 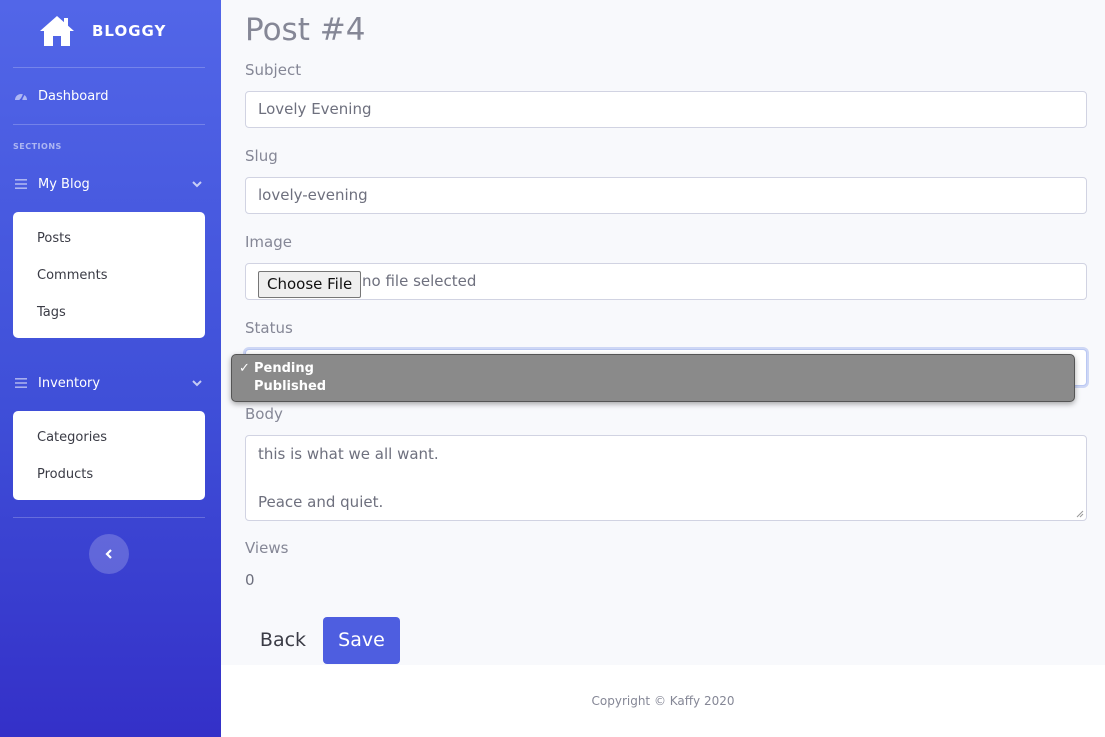 I want to click on subject-value: Lovely Evening, so click(x=315, y=109).